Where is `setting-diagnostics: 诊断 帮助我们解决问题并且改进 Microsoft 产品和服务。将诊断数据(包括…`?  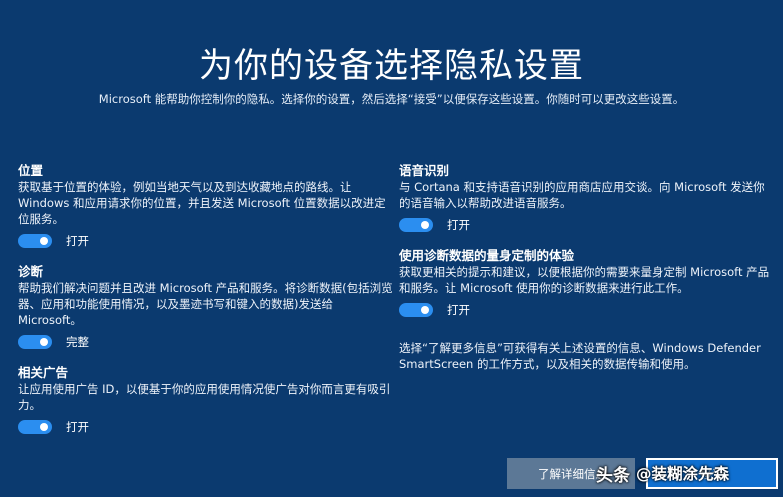
setting-diagnostics: 诊断 帮助我们解决问题并且改进 Microsoft 产品和服务。将诊断数据(包括… is located at coordinates (205, 306).